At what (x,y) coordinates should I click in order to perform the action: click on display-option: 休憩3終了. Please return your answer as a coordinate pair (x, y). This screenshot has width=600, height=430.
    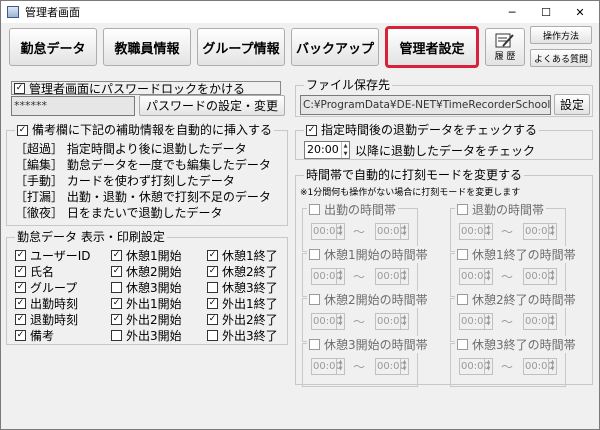
    Looking at the image, I should click on (242, 287).